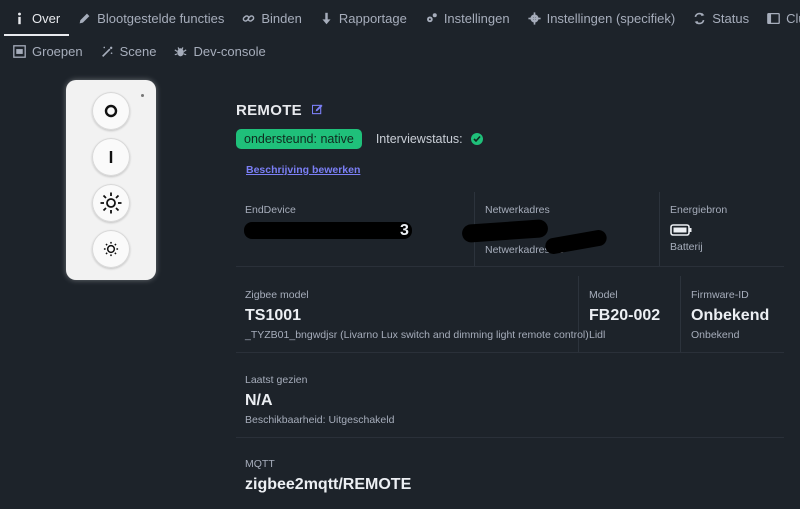 This screenshot has width=800, height=509. What do you see at coordinates (299, 139) in the screenshot?
I see `support-badge: ondersteund: native` at bounding box center [299, 139].